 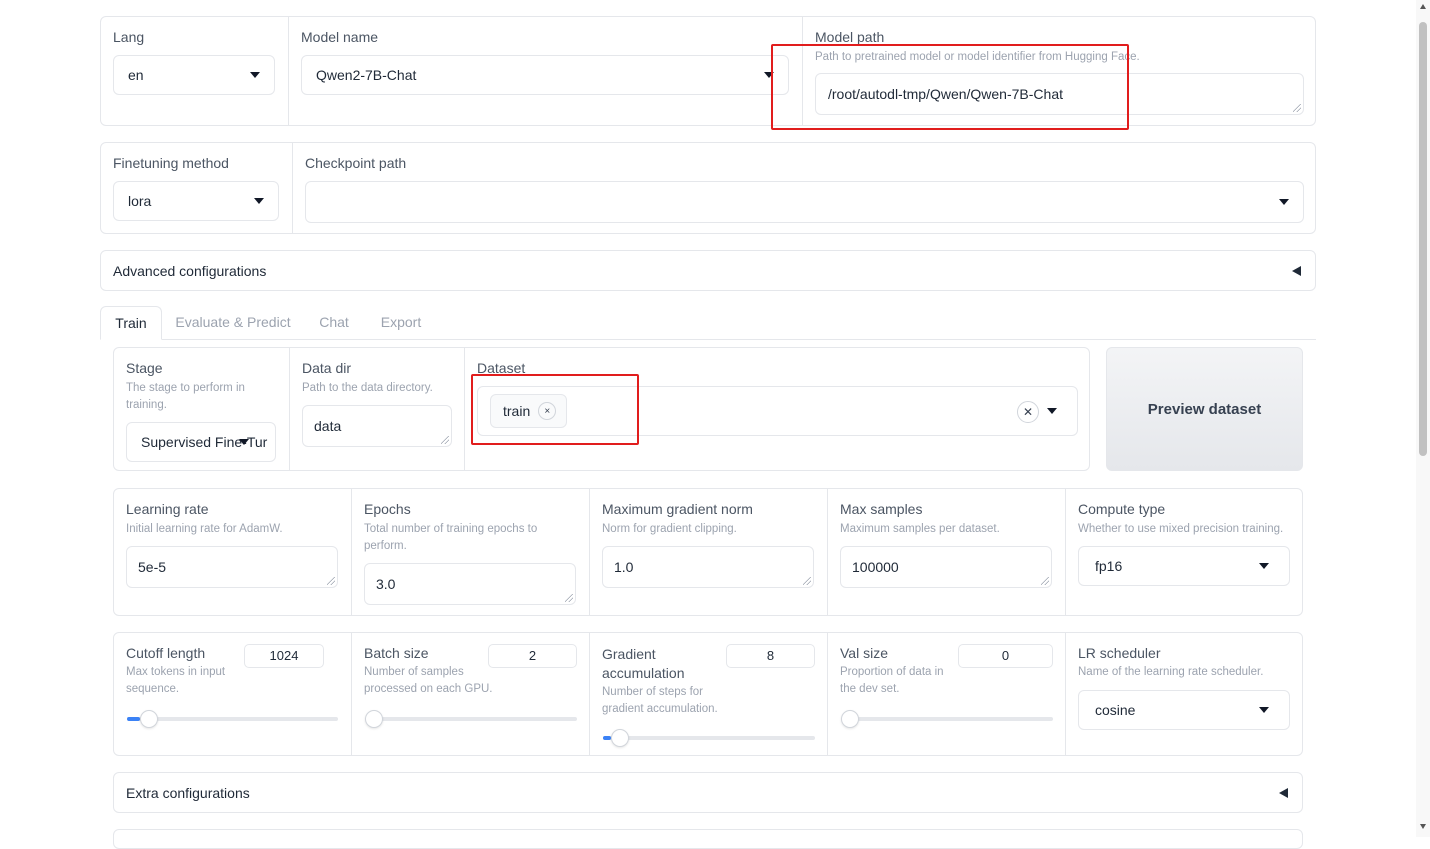 I want to click on lang-block: Lang en, so click(x=194, y=71).